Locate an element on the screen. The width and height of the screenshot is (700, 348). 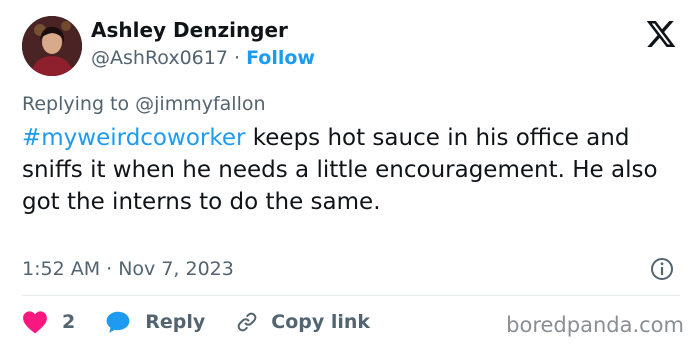
info-icon is located at coordinates (662, 269).